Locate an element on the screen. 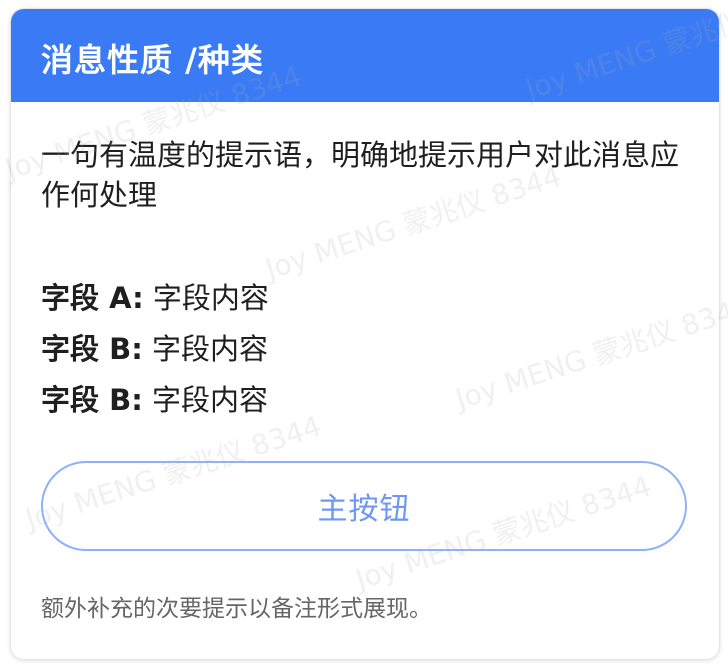 The width and height of the screenshot is (728, 666). primary-button-label: 主按钮 is located at coordinates (364, 509).